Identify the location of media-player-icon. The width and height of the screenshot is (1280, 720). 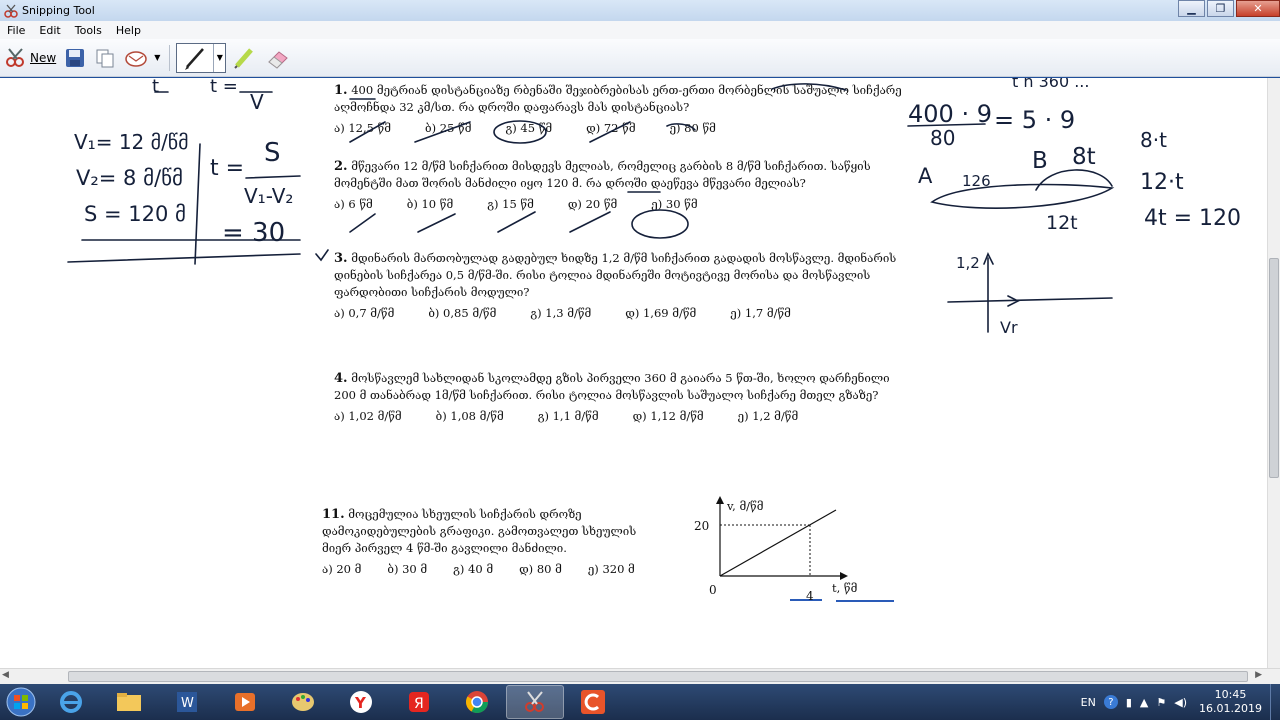
(245, 702).